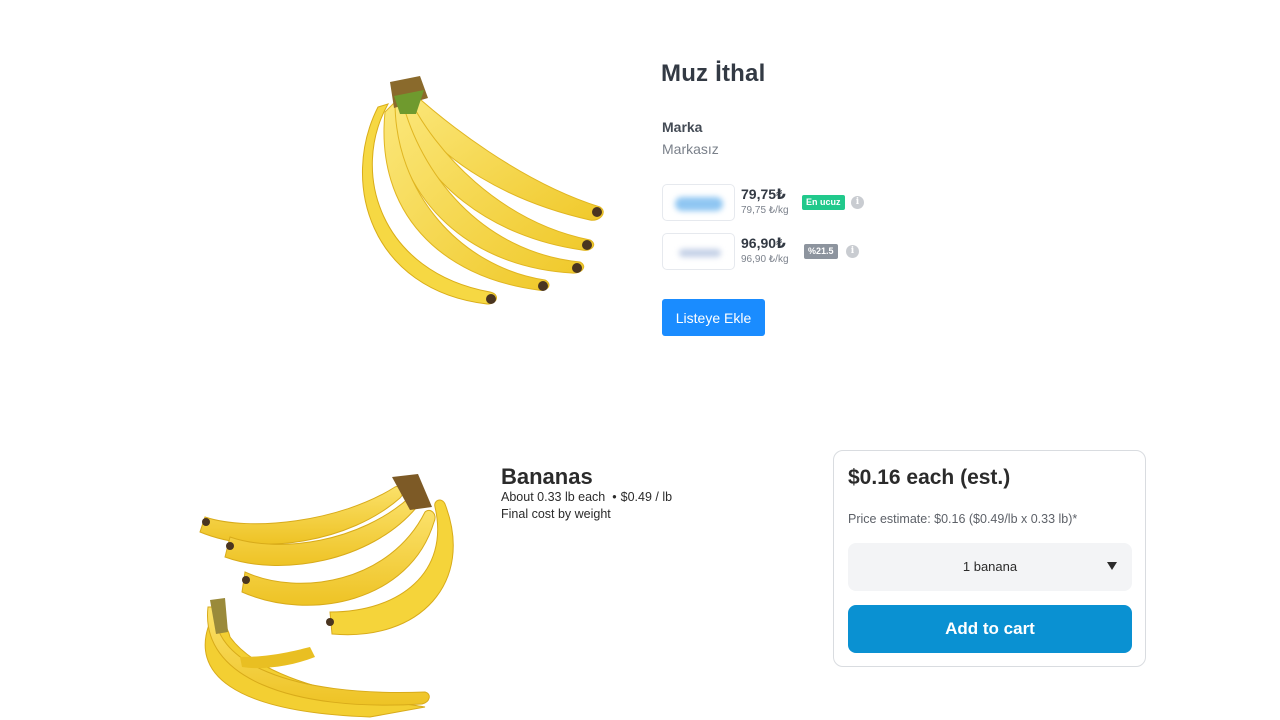 The image size is (1280, 720). I want to click on add-to-cart-button: Add to cart, so click(990, 629).